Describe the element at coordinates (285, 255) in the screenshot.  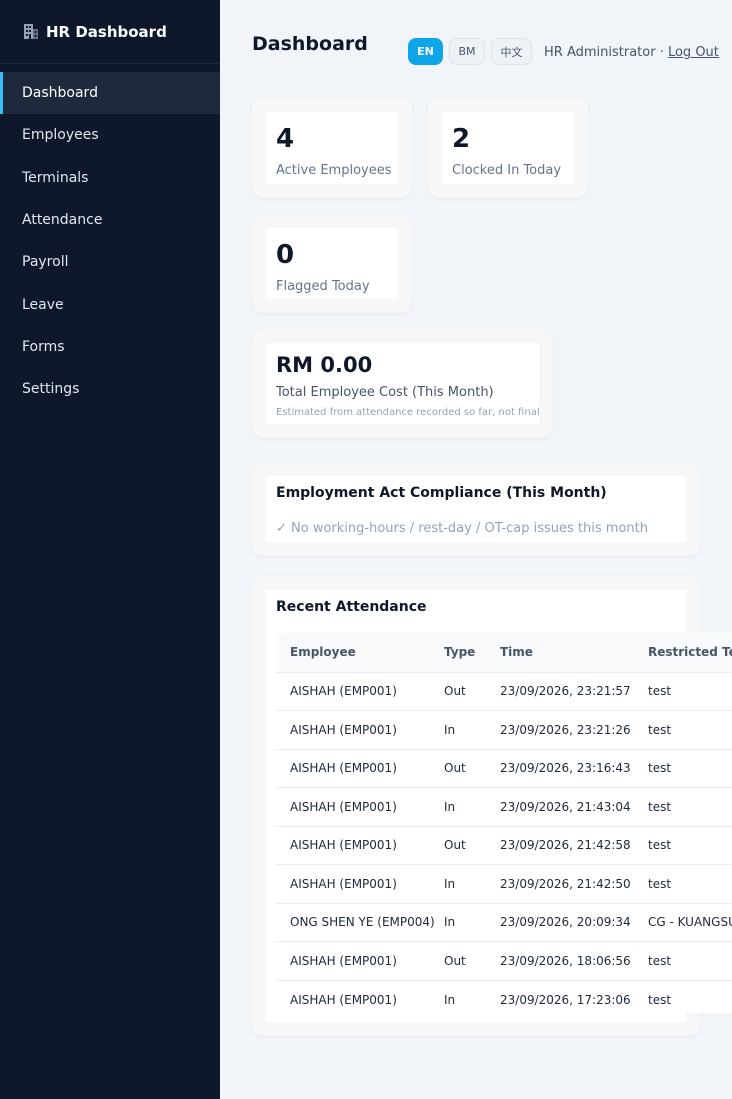
I see `stat-value: 0` at that location.